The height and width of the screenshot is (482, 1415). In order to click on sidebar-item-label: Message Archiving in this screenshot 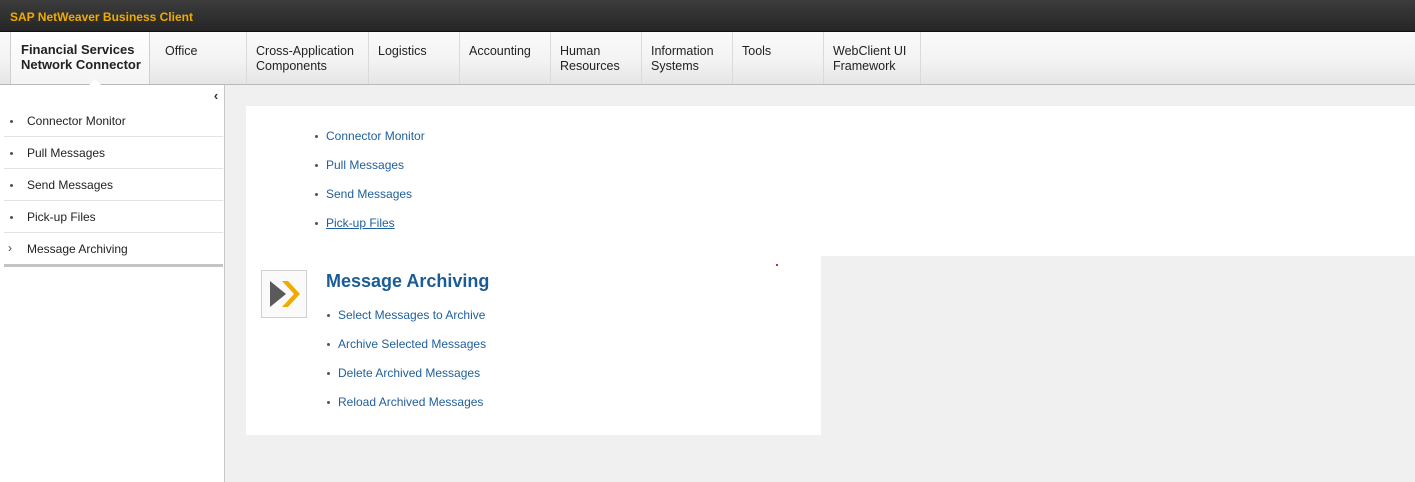, I will do `click(77, 249)`.